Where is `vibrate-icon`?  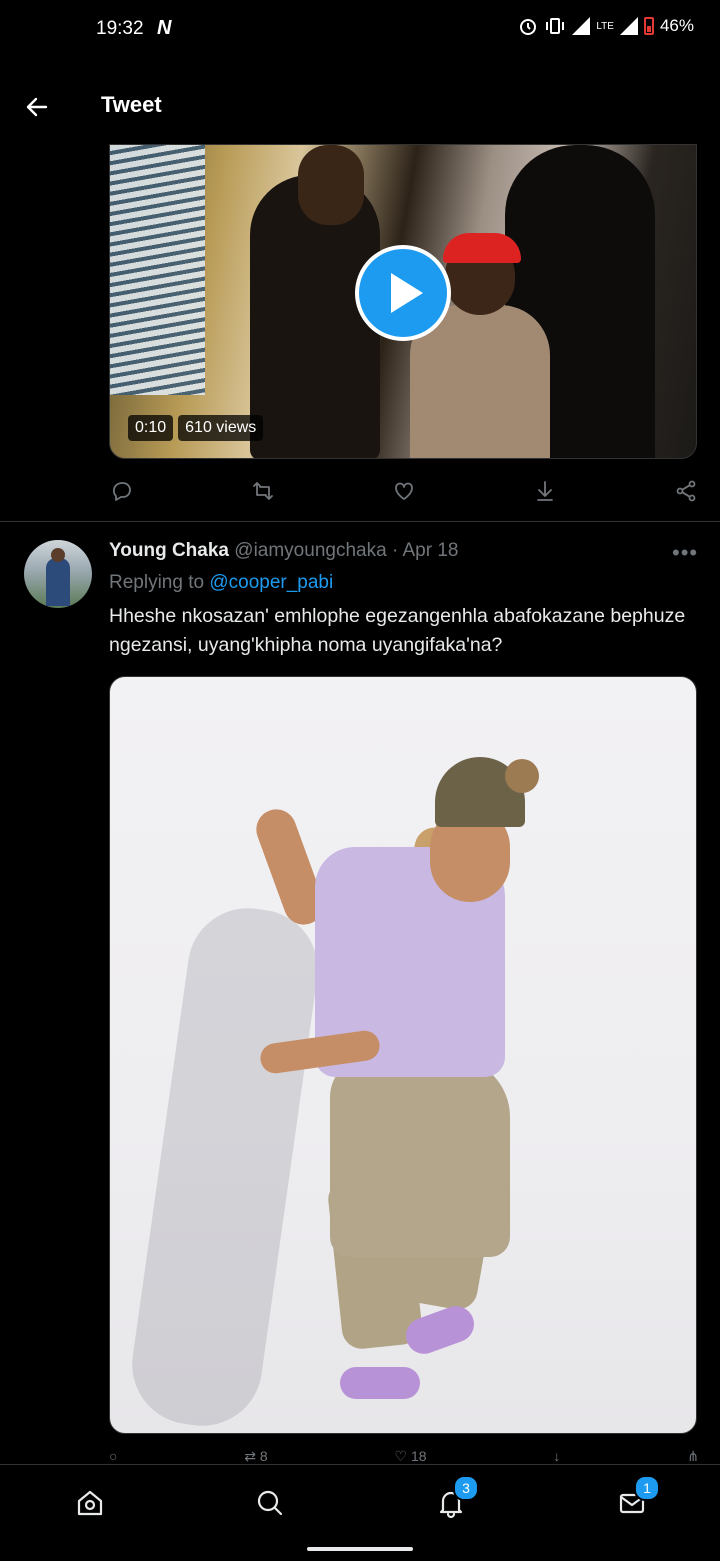 vibrate-icon is located at coordinates (555, 26).